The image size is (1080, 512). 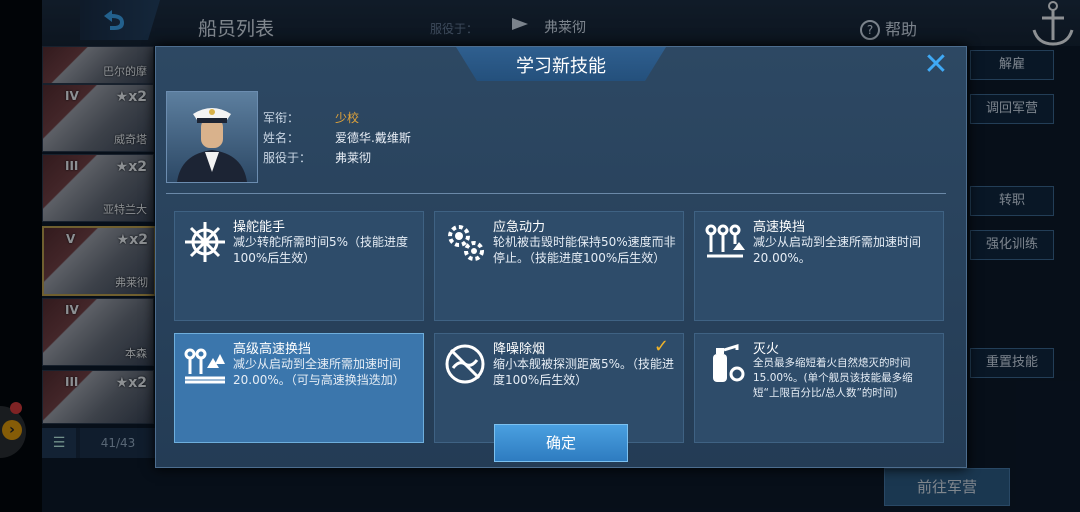 I want to click on skill-card-emergency-power: 应急动力 轮机被击毁时能保持50%速度而非停止。（技能进度100%后生效）, so click(x=559, y=266).